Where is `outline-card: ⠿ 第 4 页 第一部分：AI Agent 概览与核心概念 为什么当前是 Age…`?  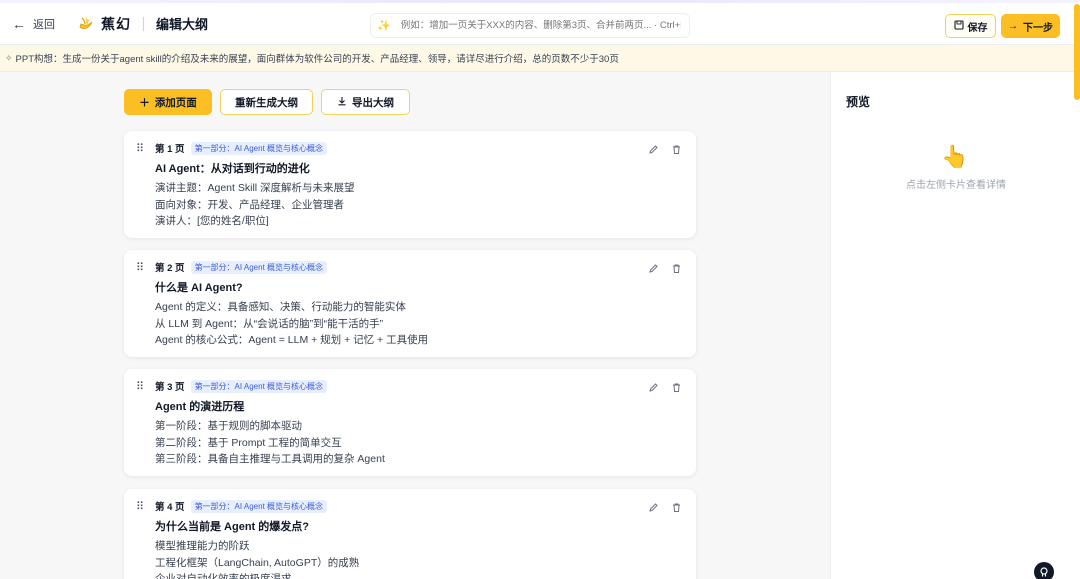 outline-card: ⠿ 第 4 页 第一部分：AI Agent 概览与核心概念 为什么当前是 Age… is located at coordinates (410, 534).